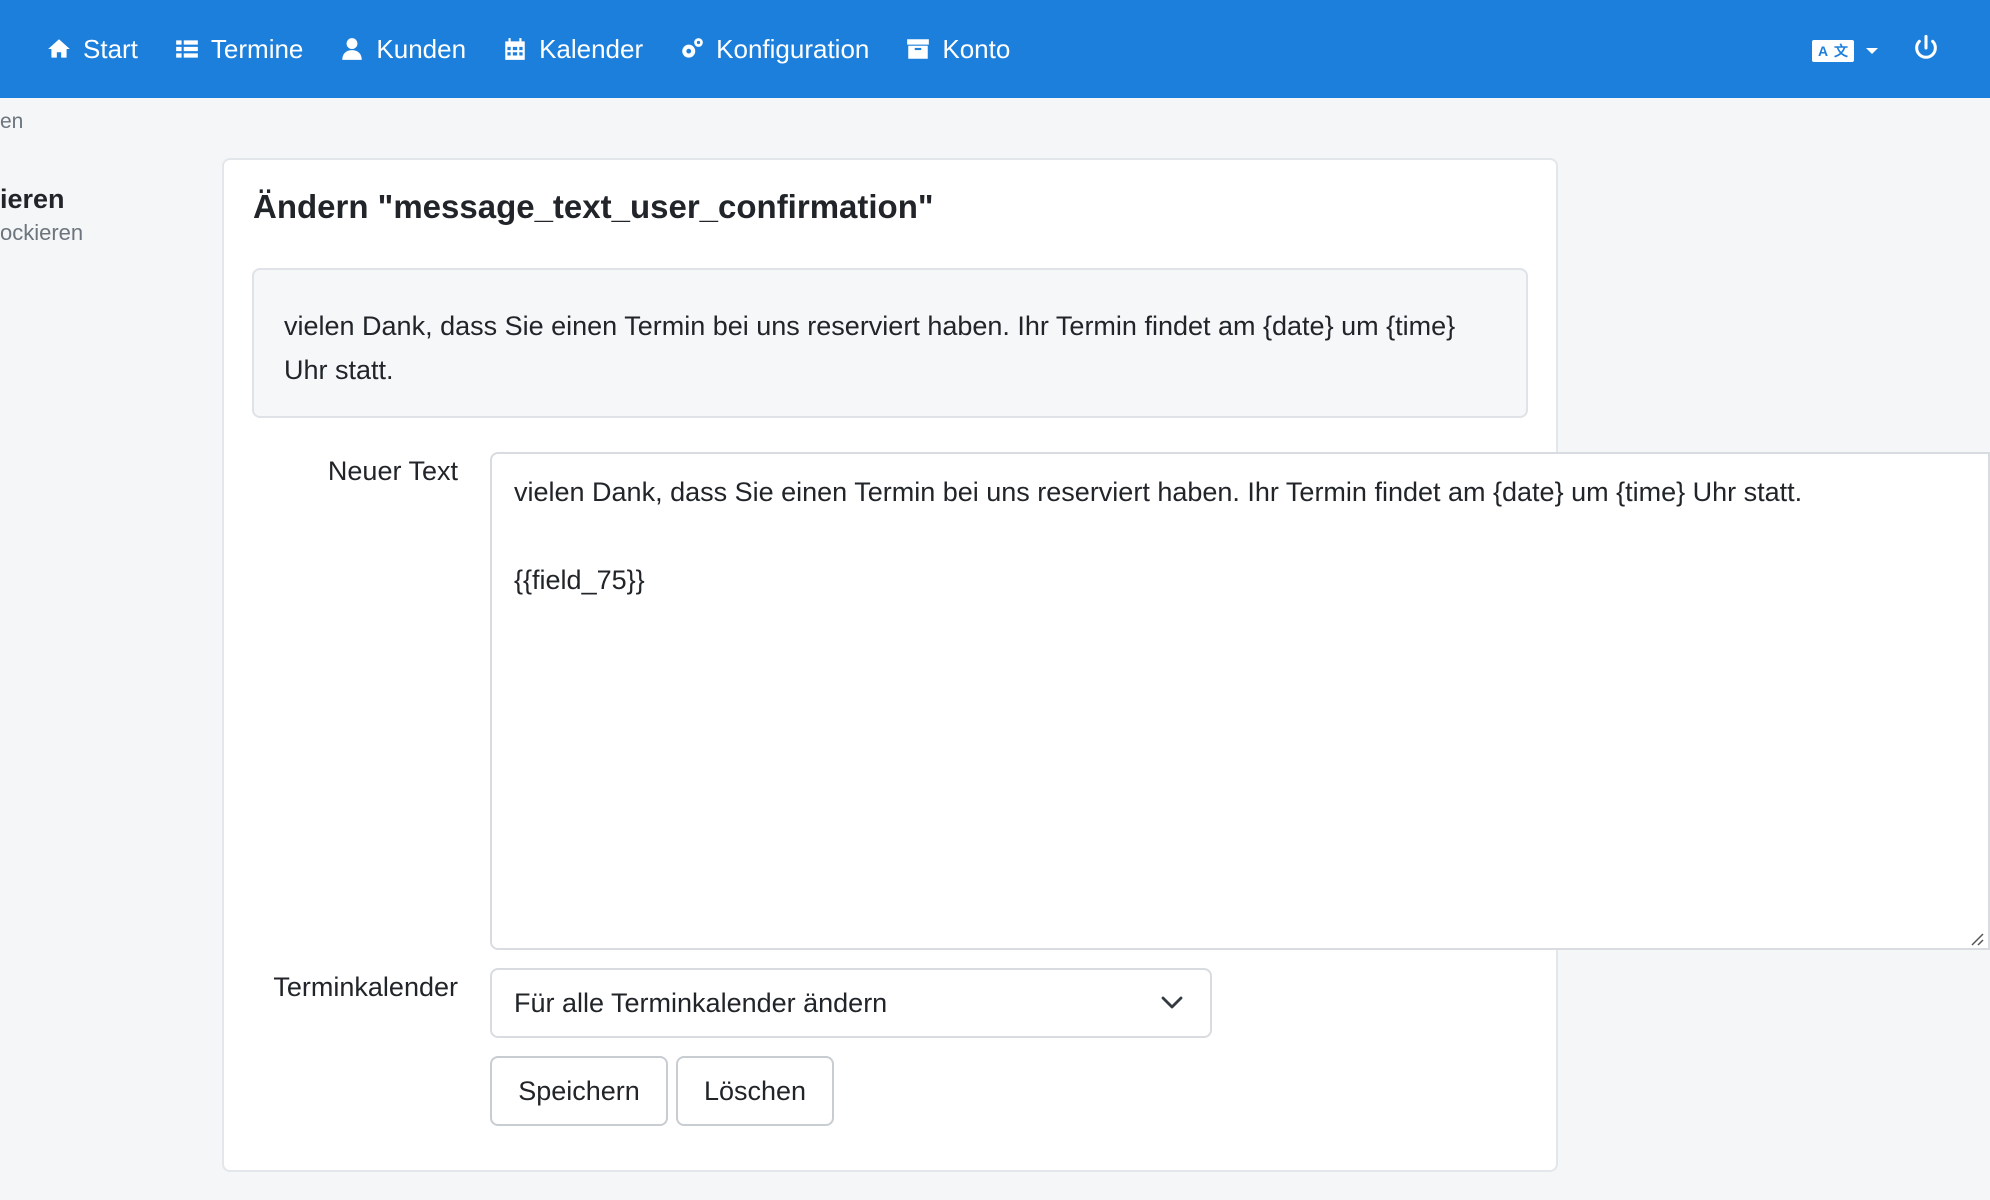 Image resolution: width=1990 pixels, height=1200 pixels. I want to click on lang-glyph-cjk: 文, so click(1841, 51).